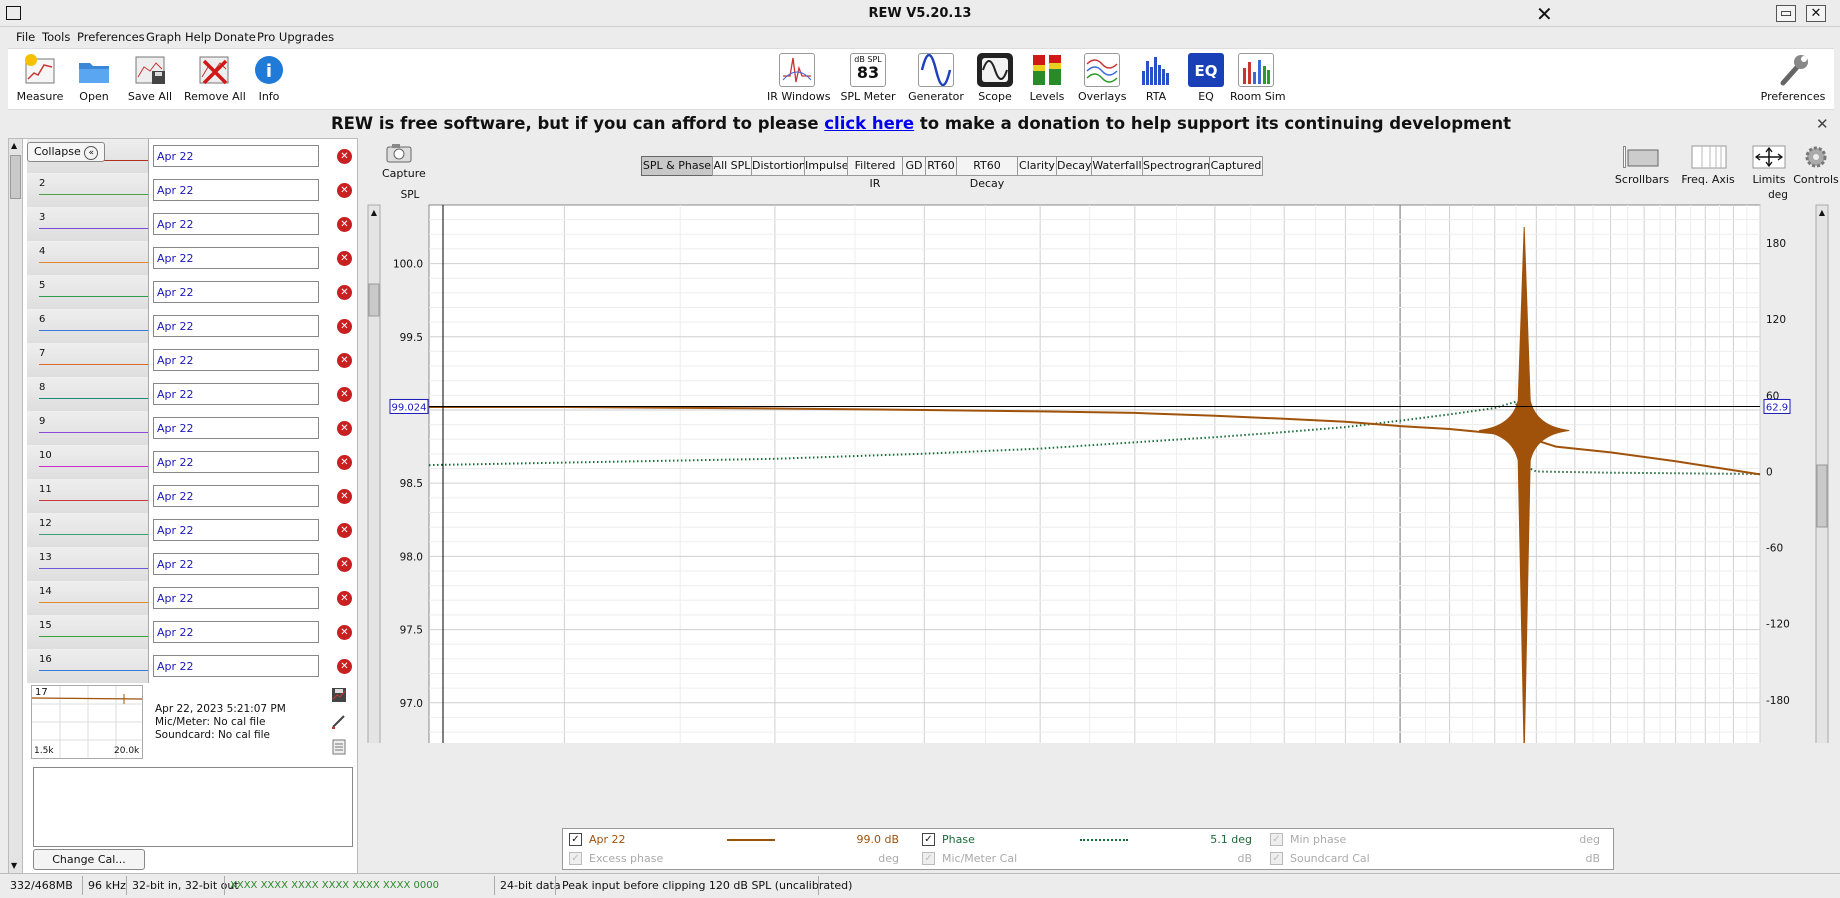 The width and height of the screenshot is (1840, 898). What do you see at coordinates (1178, 166) in the screenshot?
I see `tab-spectrogram: Spectrogram` at bounding box center [1178, 166].